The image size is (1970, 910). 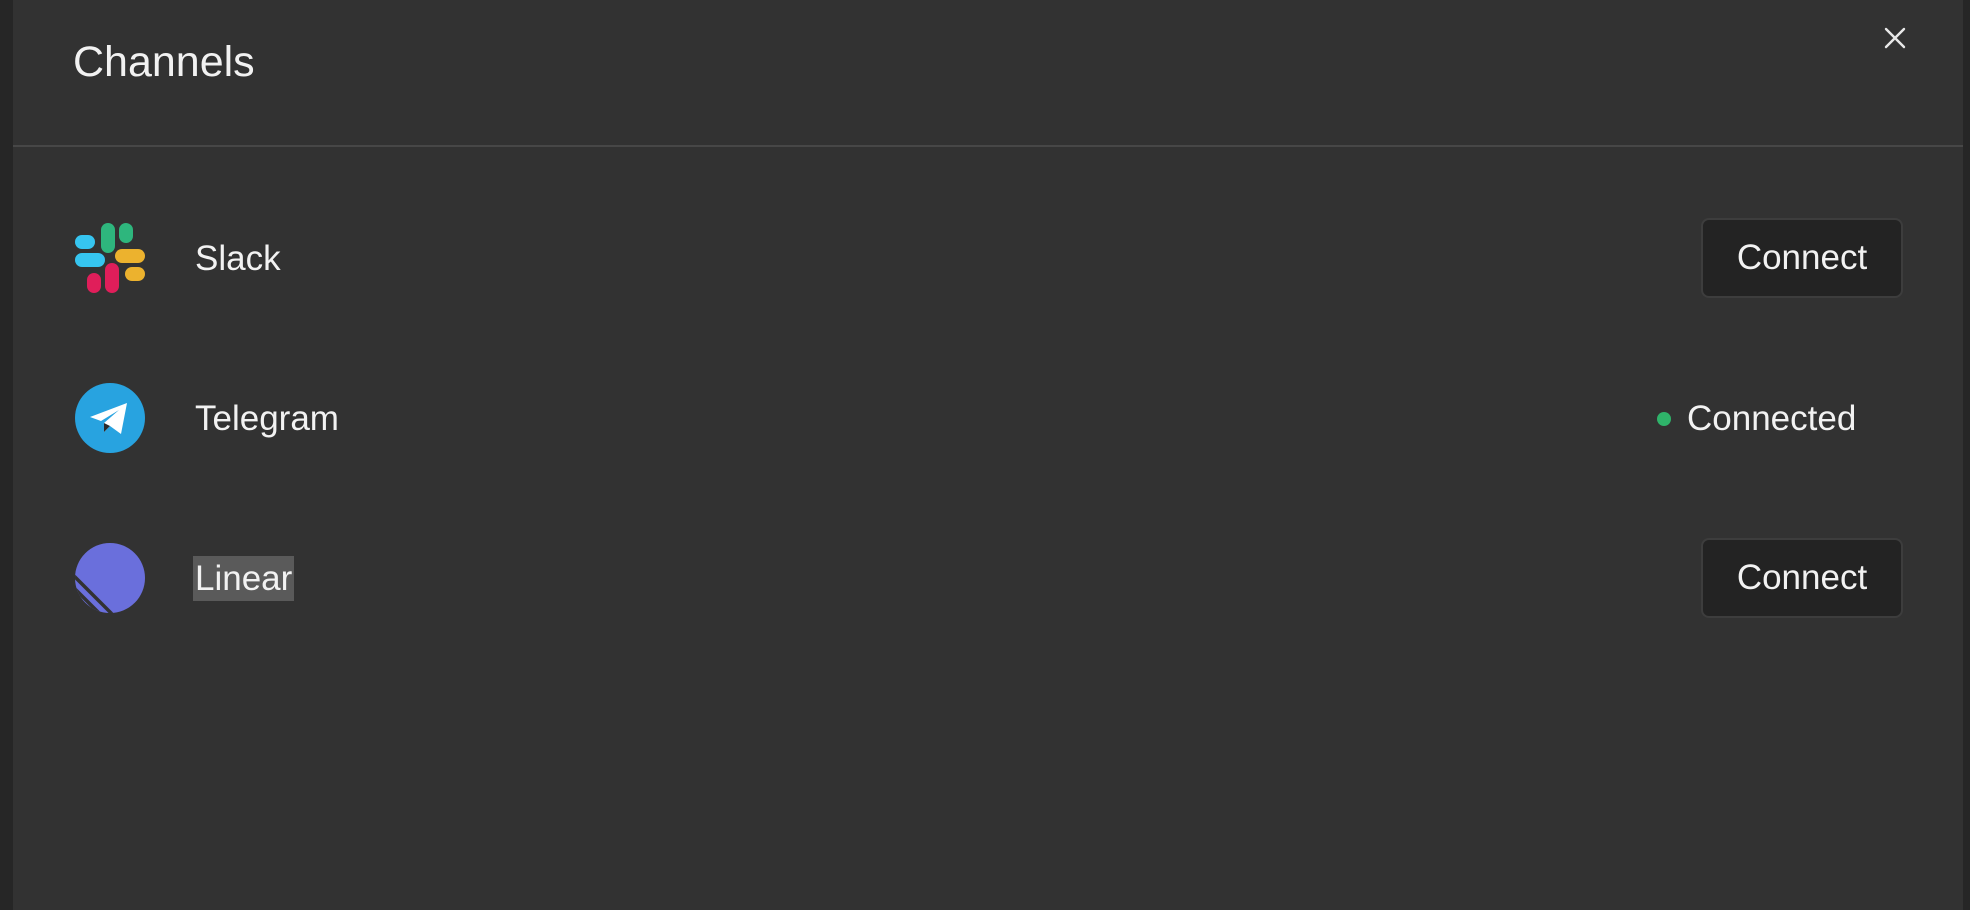 I want to click on channel-name: Linear, so click(x=244, y=578).